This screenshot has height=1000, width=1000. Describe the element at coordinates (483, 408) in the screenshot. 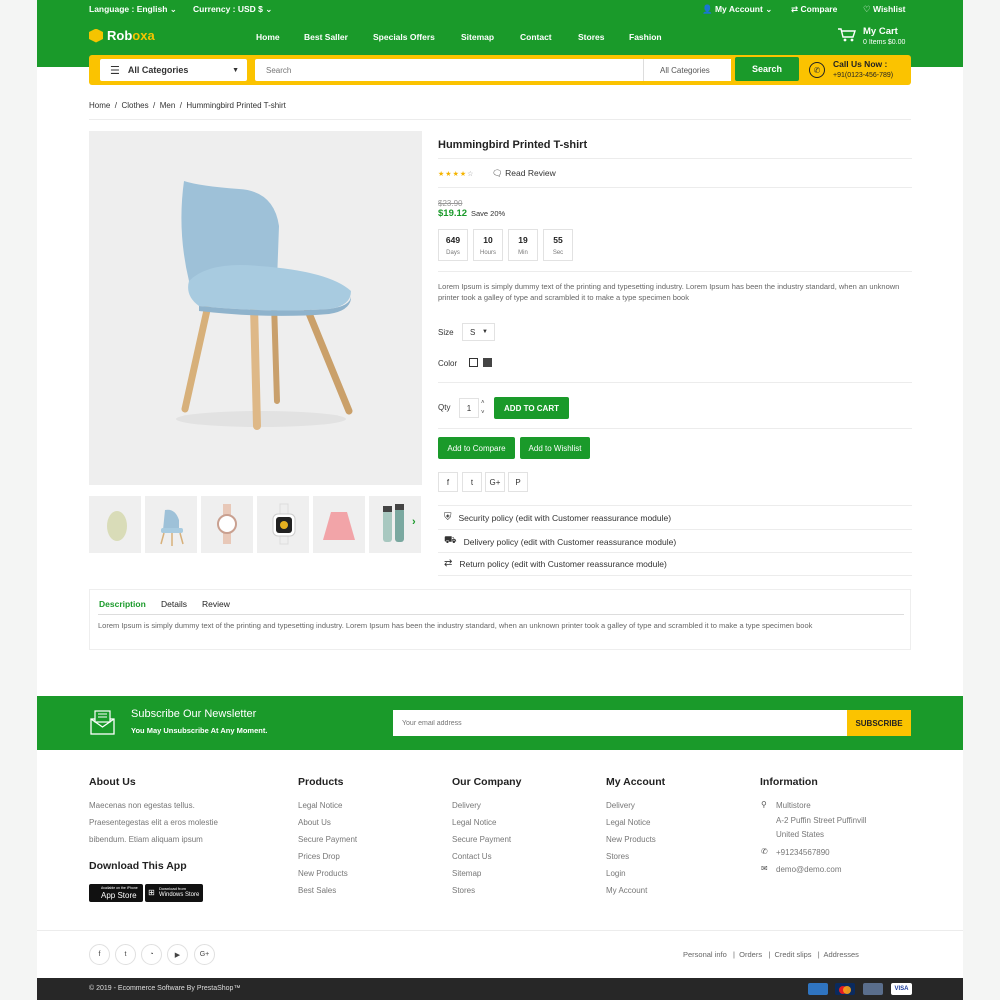

I see `quantity-stepper: ˄ ˅` at that location.